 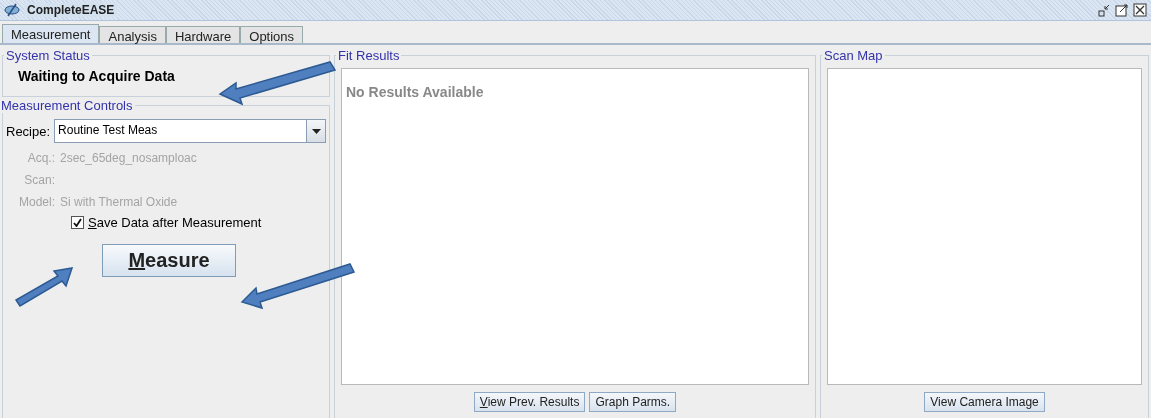 What do you see at coordinates (119, 202) in the screenshot?
I see `field-value: Si with Thermal Oxide` at bounding box center [119, 202].